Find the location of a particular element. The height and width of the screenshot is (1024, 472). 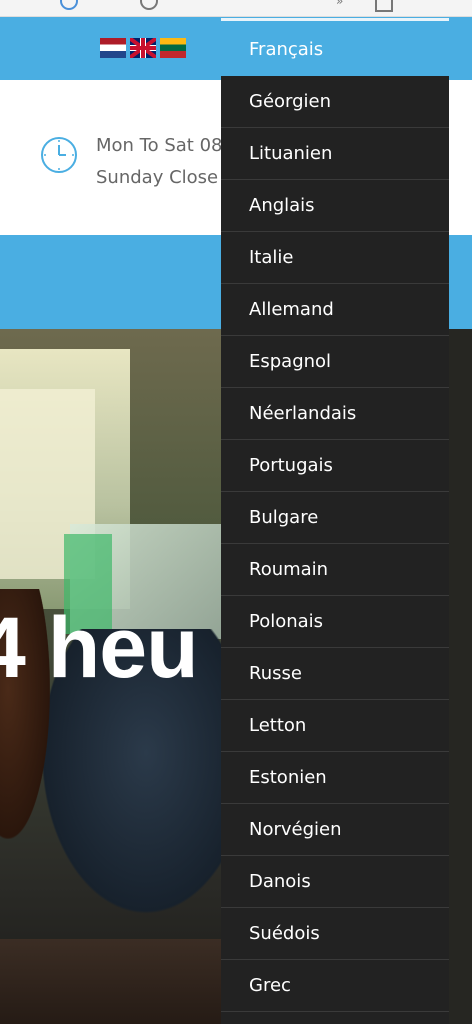

clock-icon is located at coordinates (59, 155).